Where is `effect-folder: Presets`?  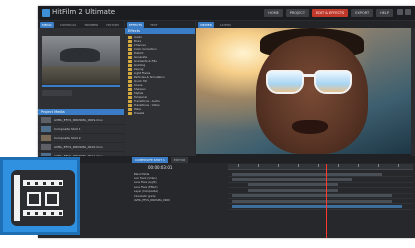
effect-folder: Presets is located at coordinates (160, 113).